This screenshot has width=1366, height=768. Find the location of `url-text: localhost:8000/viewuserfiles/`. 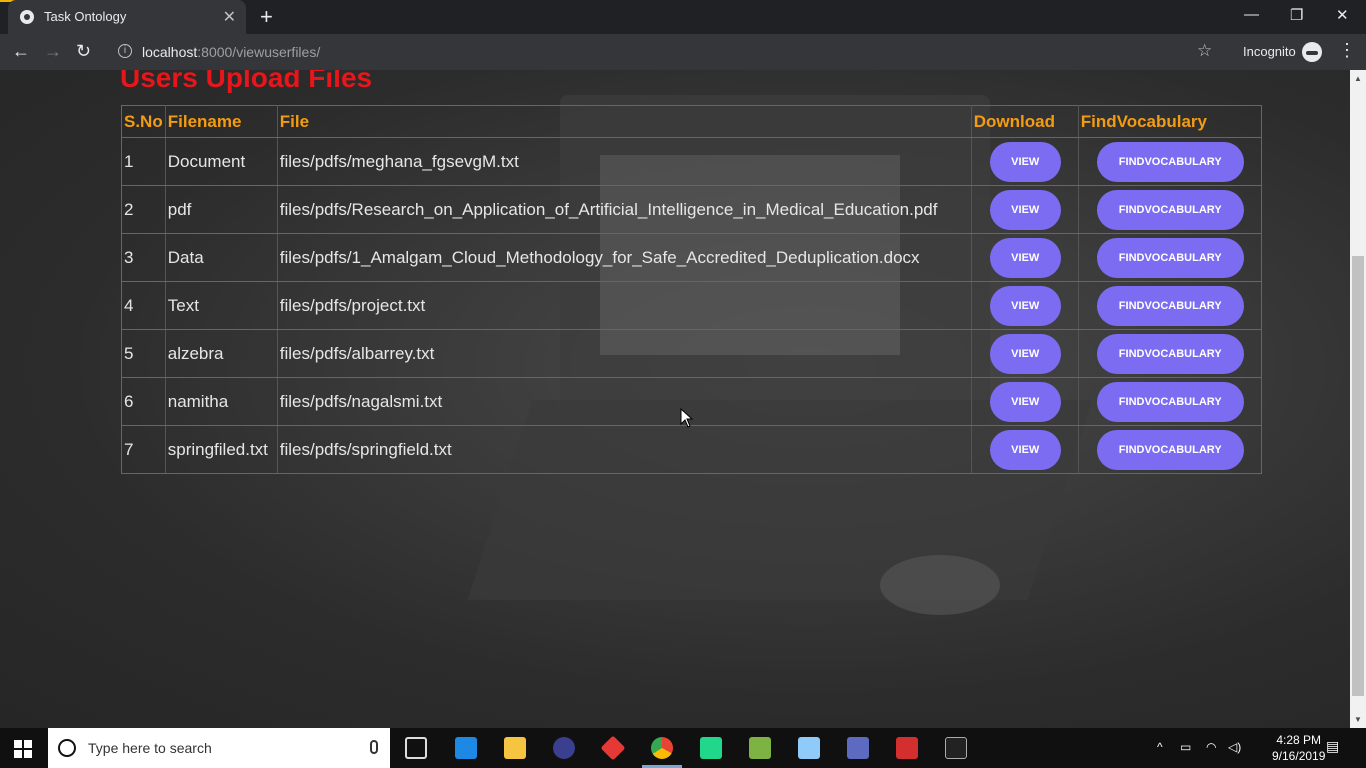

url-text: localhost:8000/viewuserfiles/ is located at coordinates (231, 52).